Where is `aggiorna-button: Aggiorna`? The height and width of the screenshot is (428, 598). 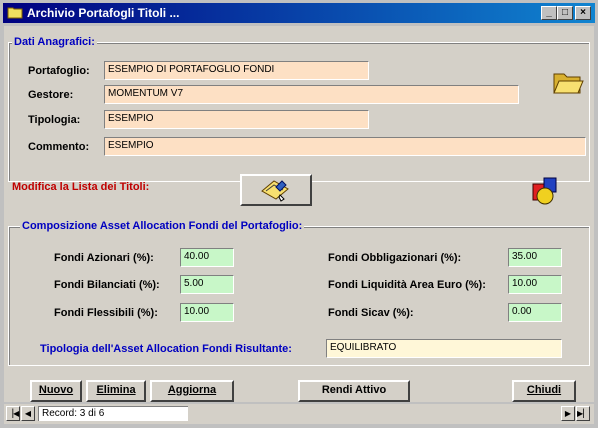
aggiorna-button: Aggiorna is located at coordinates (192, 391).